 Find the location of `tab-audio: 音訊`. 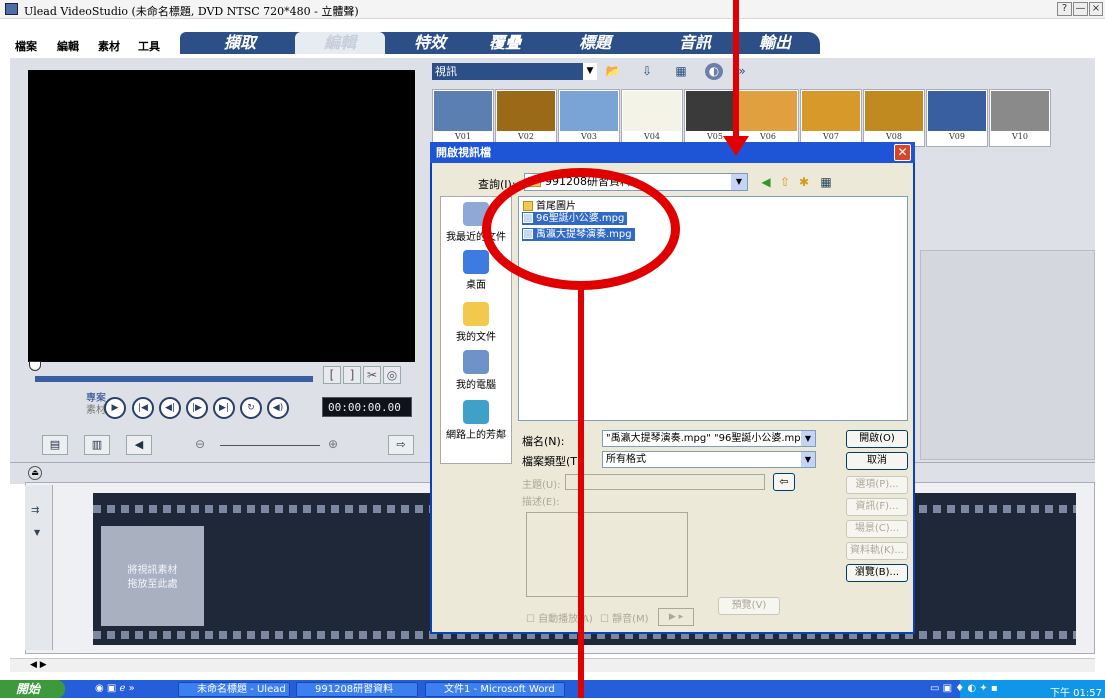

tab-audio: 音訊 is located at coordinates (695, 43).